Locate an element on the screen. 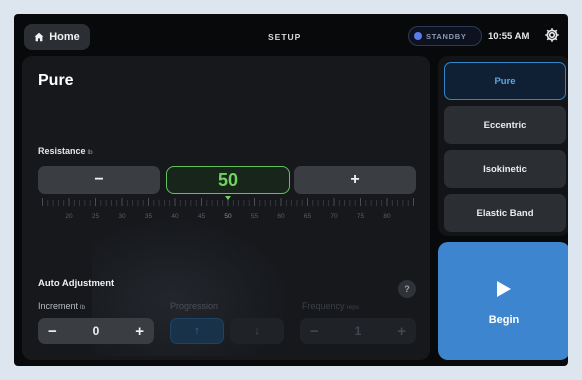 This screenshot has width=582, height=380. scale-label: 70 is located at coordinates (334, 216).